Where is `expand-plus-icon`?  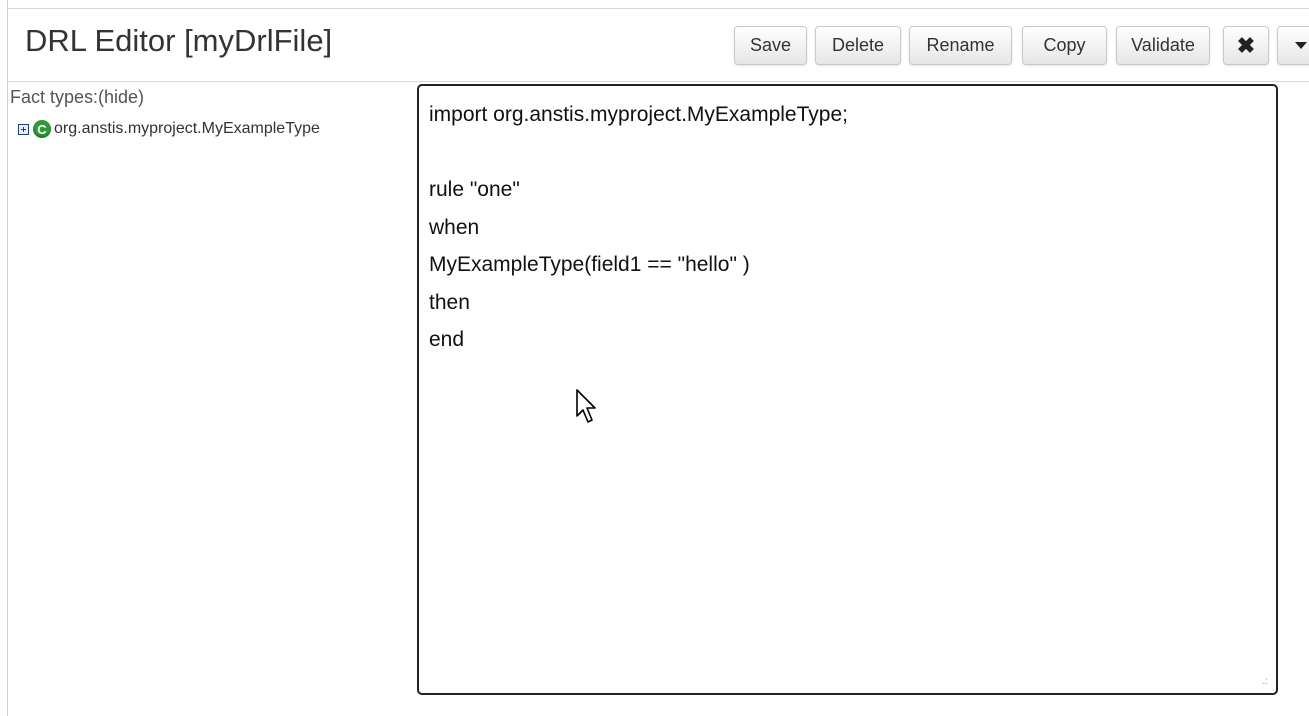 expand-plus-icon is located at coordinates (23, 129).